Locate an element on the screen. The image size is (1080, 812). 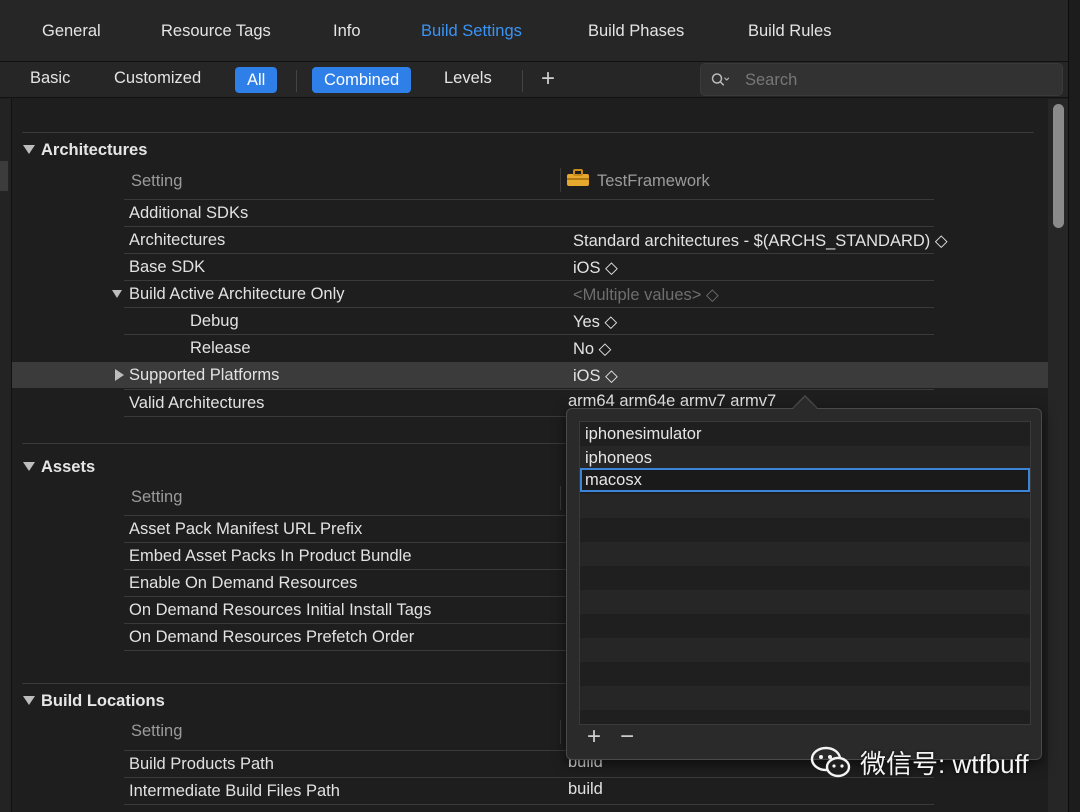
search-icon is located at coordinates (720, 79).